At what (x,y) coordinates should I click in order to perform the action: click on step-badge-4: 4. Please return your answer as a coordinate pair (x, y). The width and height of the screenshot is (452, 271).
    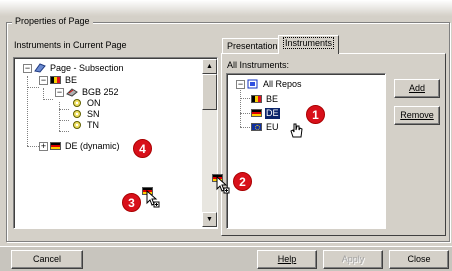
    Looking at the image, I should click on (142, 148).